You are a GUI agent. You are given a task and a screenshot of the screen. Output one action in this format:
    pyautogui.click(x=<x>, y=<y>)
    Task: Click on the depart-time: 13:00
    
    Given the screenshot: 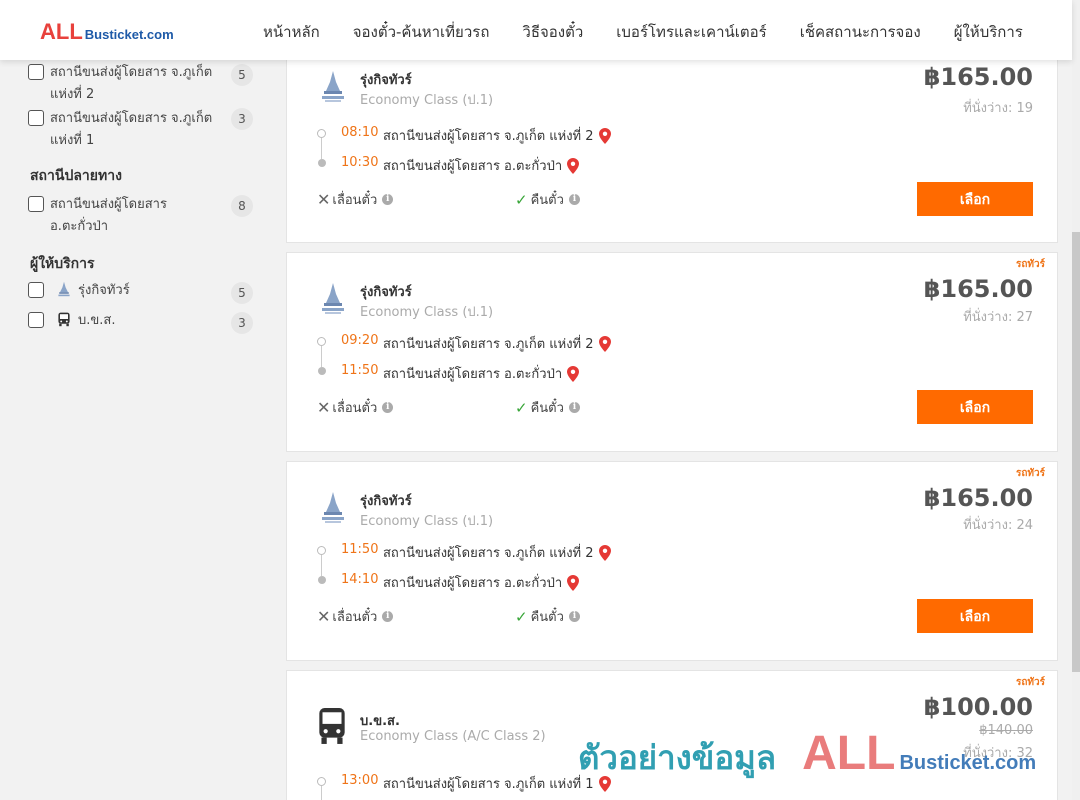 What is the action you would take?
    pyautogui.click(x=360, y=780)
    